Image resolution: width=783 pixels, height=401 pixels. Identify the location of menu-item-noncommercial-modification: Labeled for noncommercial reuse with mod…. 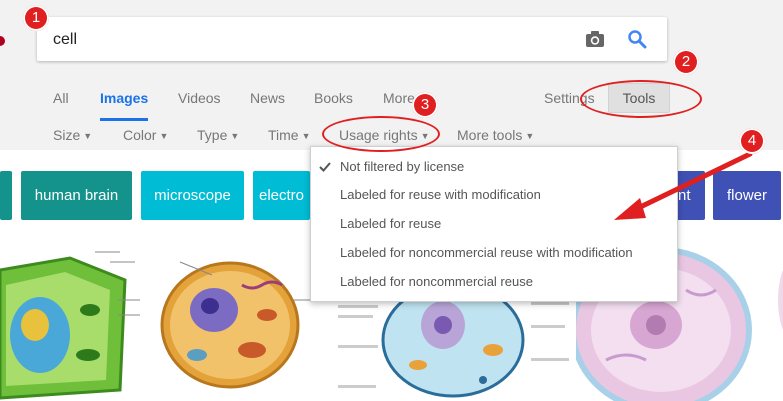
(494, 252).